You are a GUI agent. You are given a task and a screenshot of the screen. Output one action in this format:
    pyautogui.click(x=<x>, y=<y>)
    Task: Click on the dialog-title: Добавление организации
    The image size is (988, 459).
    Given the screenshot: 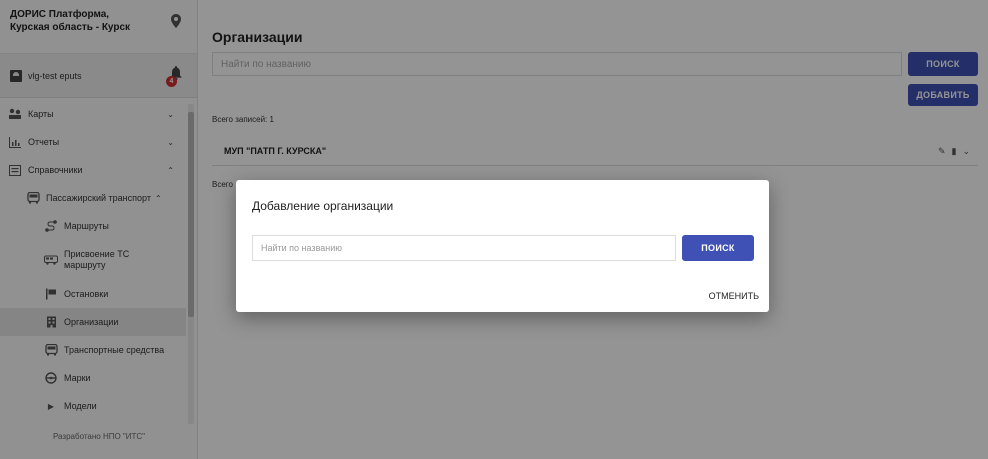 What is the action you would take?
    pyautogui.click(x=323, y=206)
    